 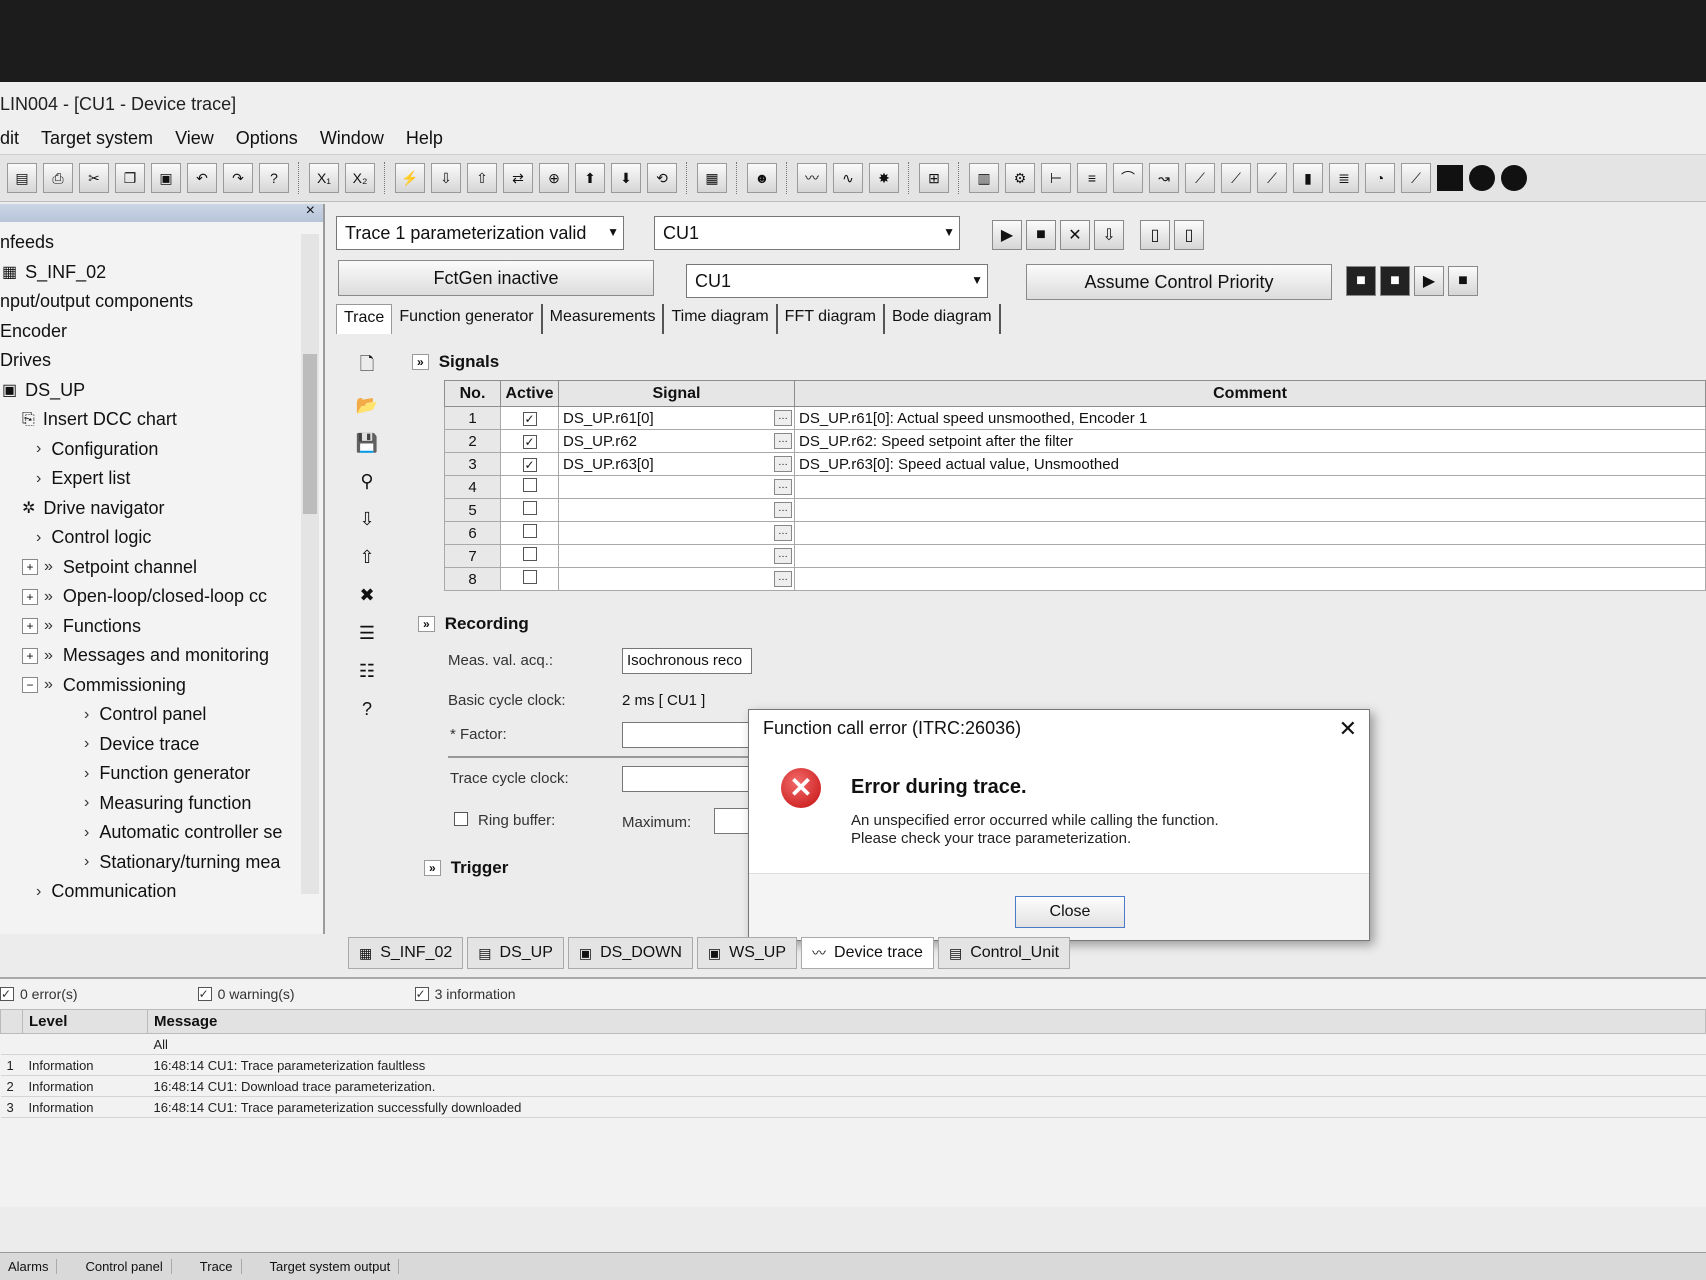 What do you see at coordinates (1041, 235) in the screenshot?
I see `stop-icon: ■` at bounding box center [1041, 235].